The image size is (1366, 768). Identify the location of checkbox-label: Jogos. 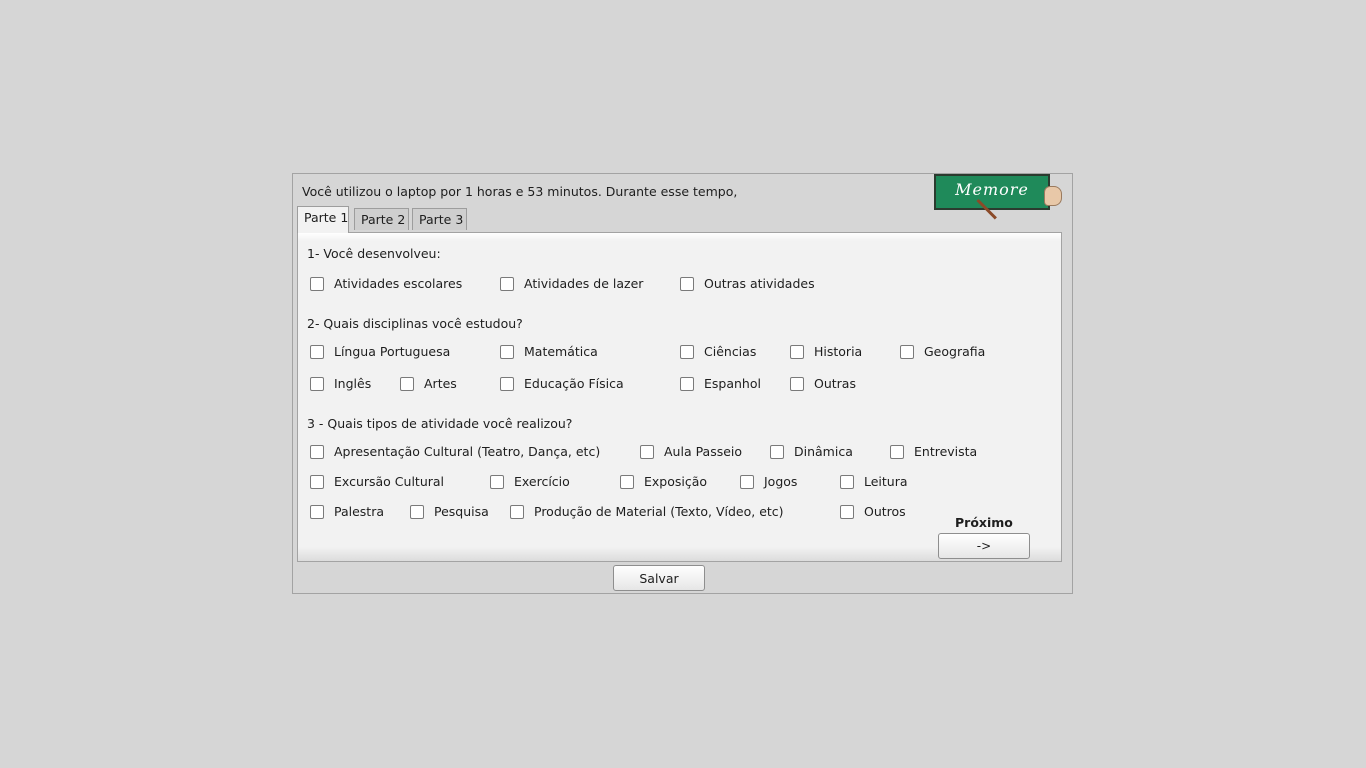
(781, 481).